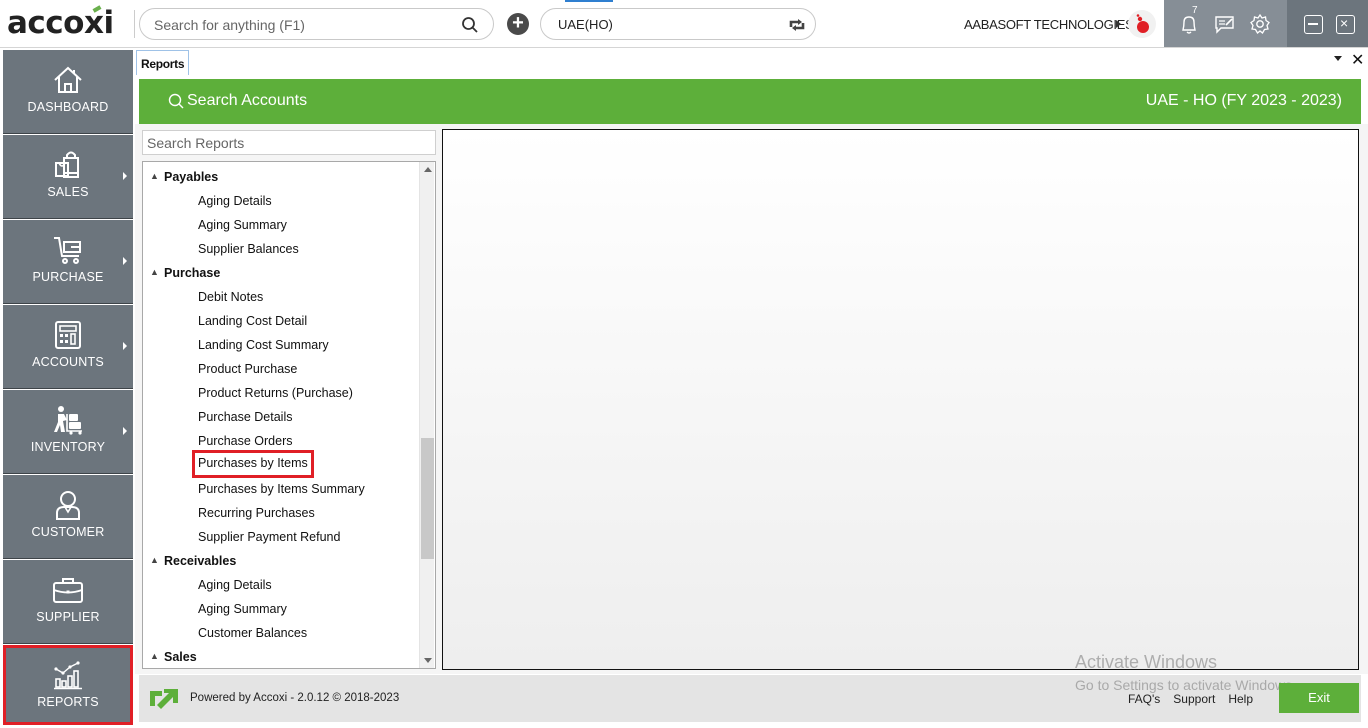  I want to click on search-accounts-label: Search Accounts, so click(247, 100).